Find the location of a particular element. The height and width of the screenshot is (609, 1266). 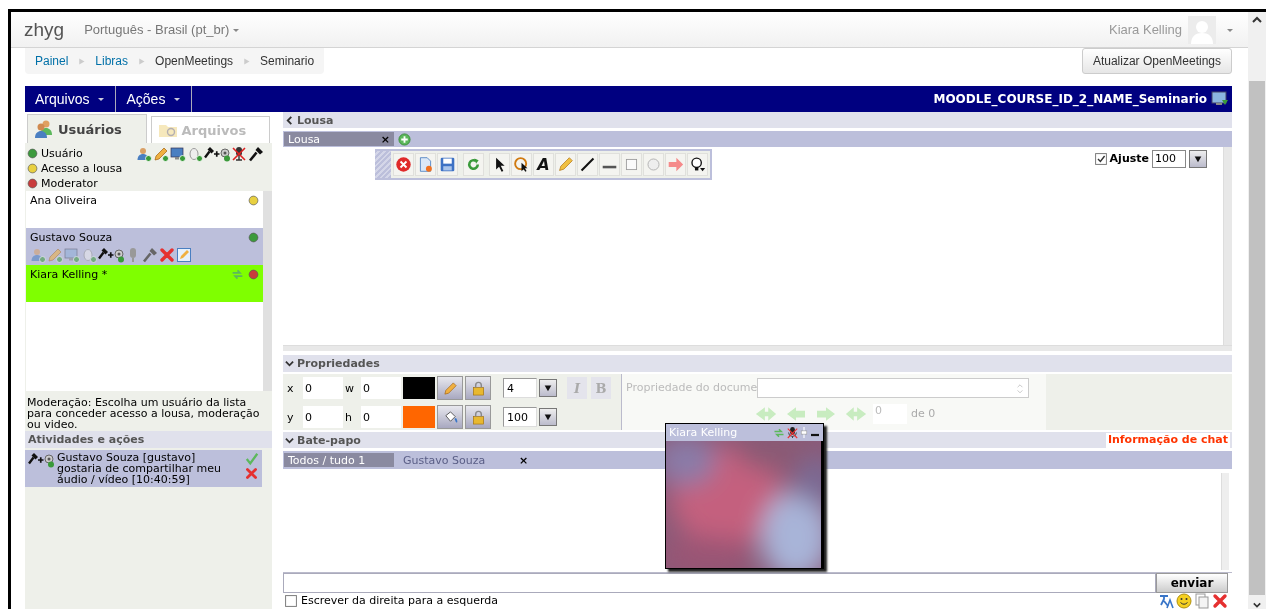

users-icon is located at coordinates (44, 129).